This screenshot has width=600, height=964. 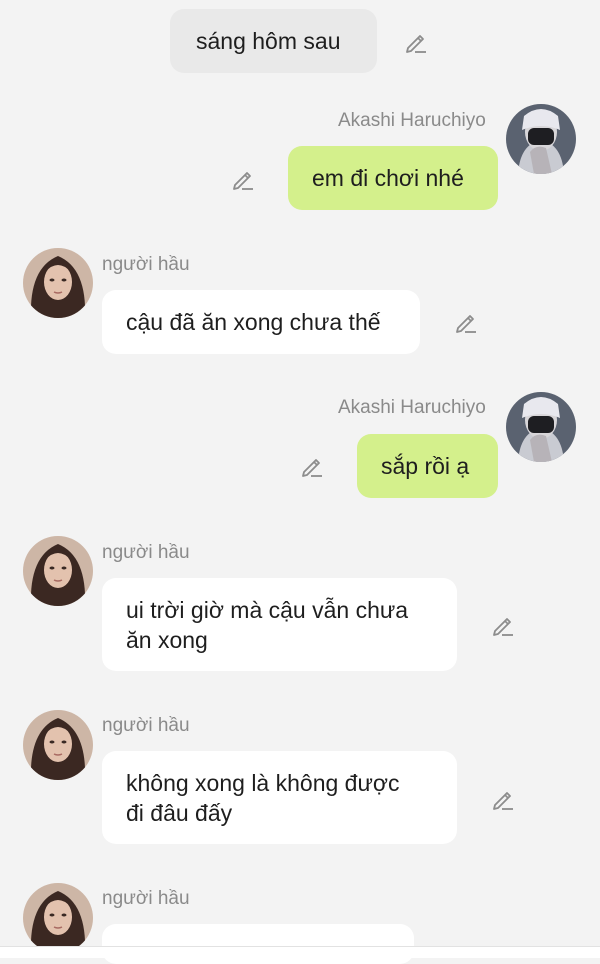 I want to click on message-bubble: sắp rồi ạ, so click(x=427, y=466).